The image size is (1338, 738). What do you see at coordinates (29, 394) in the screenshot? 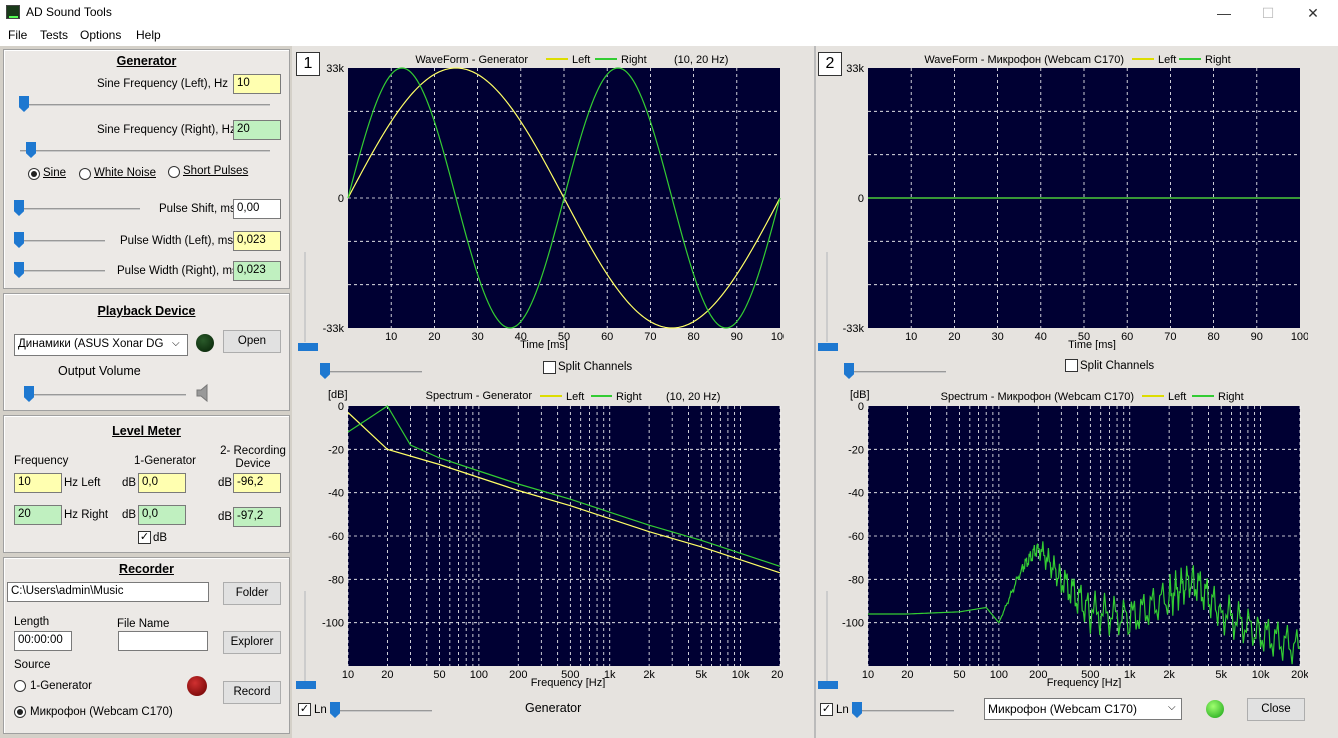
I see `output-volume-slider-thumb` at bounding box center [29, 394].